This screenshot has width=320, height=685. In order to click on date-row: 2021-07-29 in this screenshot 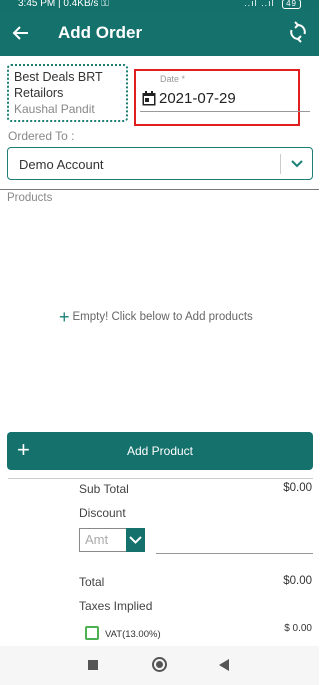, I will do `click(189, 98)`.